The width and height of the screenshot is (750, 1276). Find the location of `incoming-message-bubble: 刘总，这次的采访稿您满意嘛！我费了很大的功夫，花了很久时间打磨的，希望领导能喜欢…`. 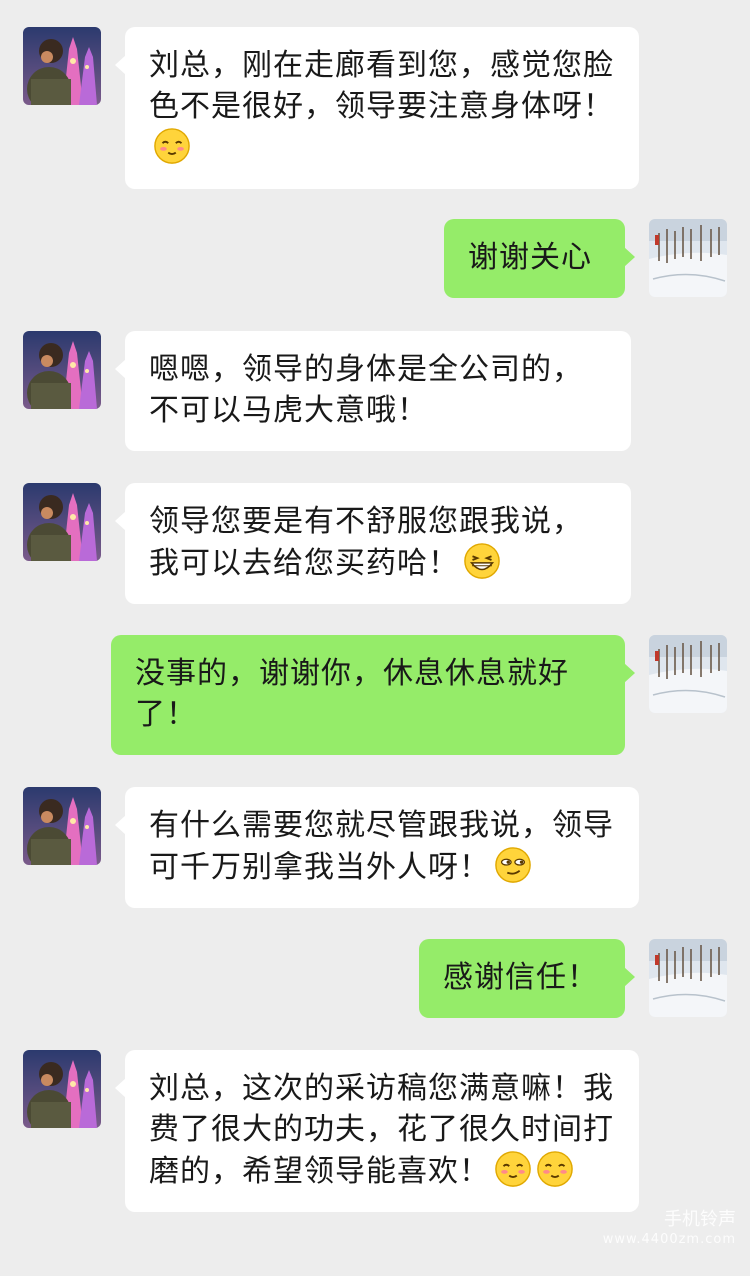

incoming-message-bubble: 刘总，这次的采访稿您满意嘛！我费了很大的功夫，花了很久时间打磨的，希望领导能喜欢… is located at coordinates (377, 1131).